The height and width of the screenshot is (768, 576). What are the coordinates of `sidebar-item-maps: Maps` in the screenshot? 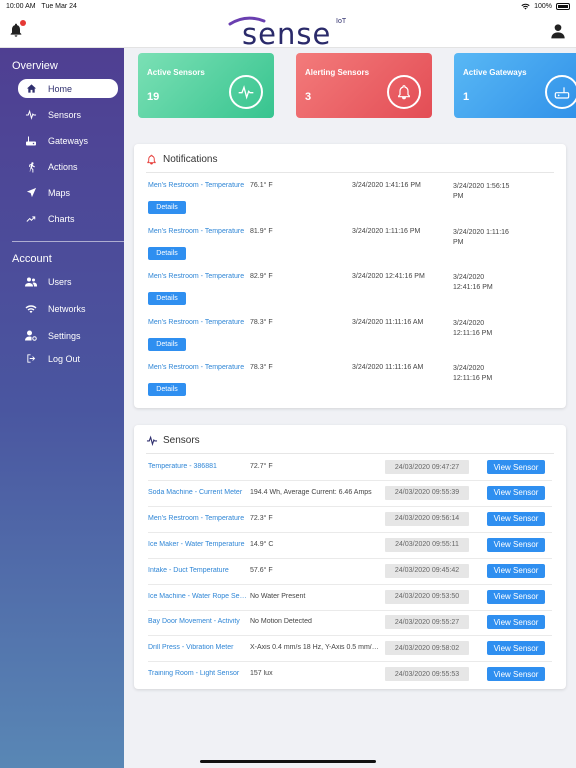 It's located at (68, 192).